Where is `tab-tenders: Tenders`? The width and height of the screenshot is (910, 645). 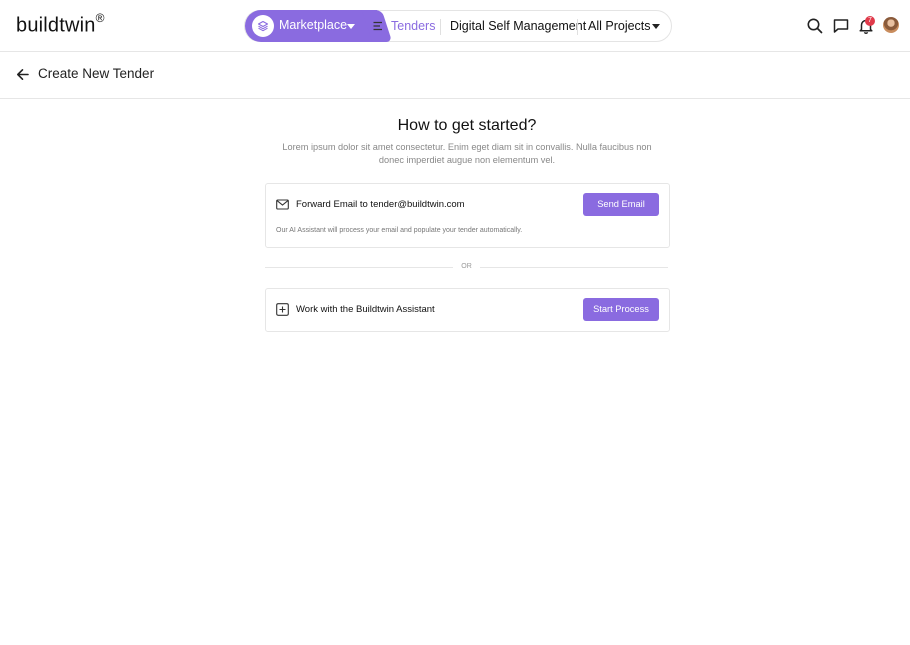 tab-tenders: Tenders is located at coordinates (413, 26).